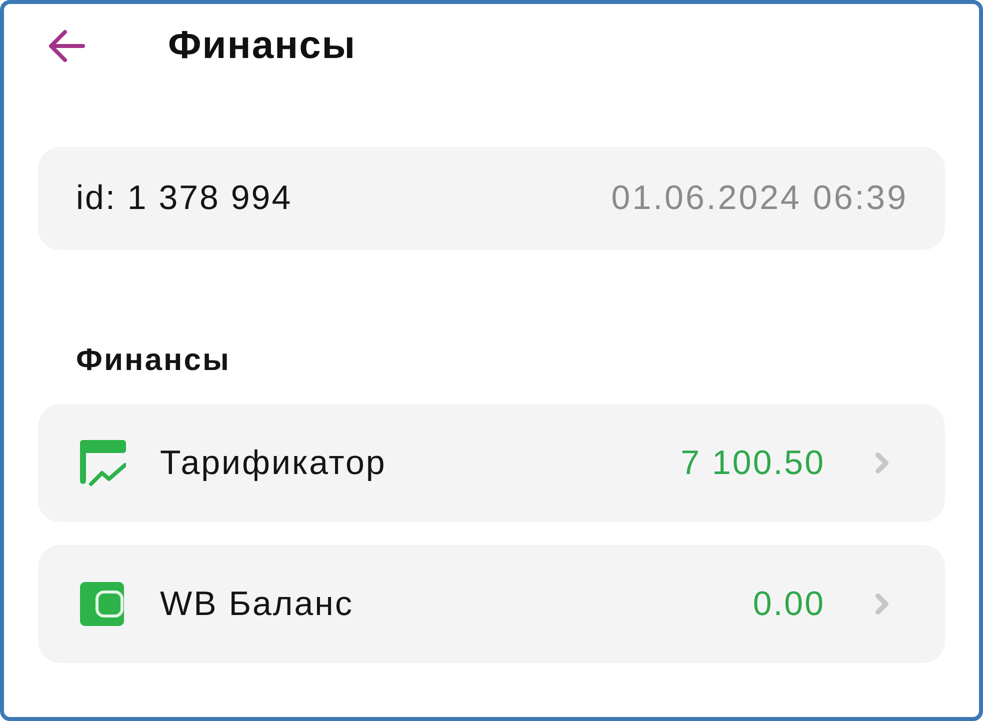 The height and width of the screenshot is (721, 983). I want to click on page-title: Финансы, so click(262, 45).